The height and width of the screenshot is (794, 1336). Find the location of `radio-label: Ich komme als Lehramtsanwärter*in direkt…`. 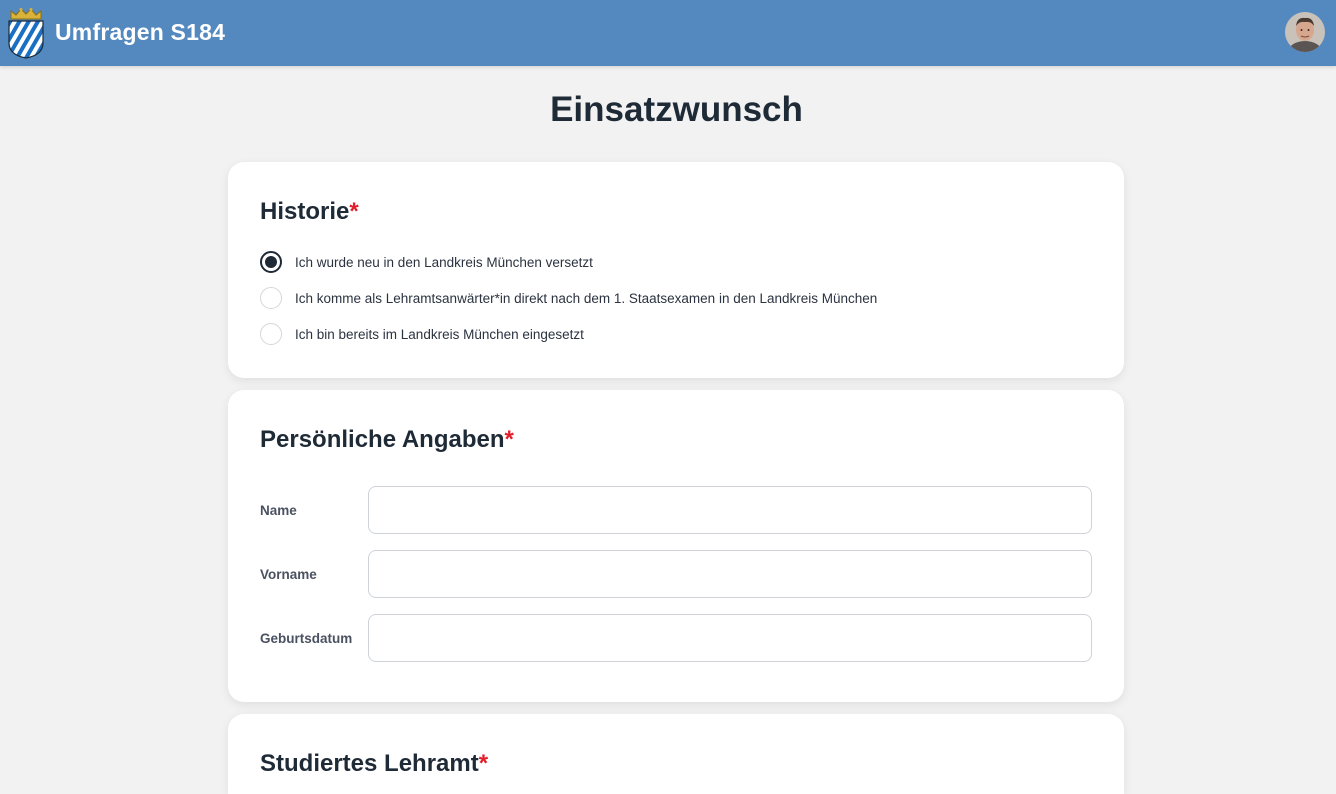

radio-label: Ich komme als Lehramtsanwärter*in direkt… is located at coordinates (586, 298).